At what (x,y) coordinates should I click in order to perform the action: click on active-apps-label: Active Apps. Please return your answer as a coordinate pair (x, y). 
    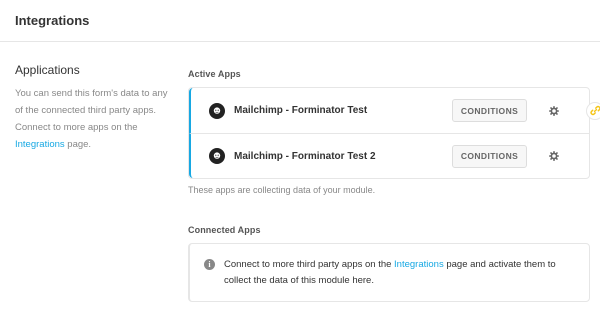
    Looking at the image, I should click on (214, 74).